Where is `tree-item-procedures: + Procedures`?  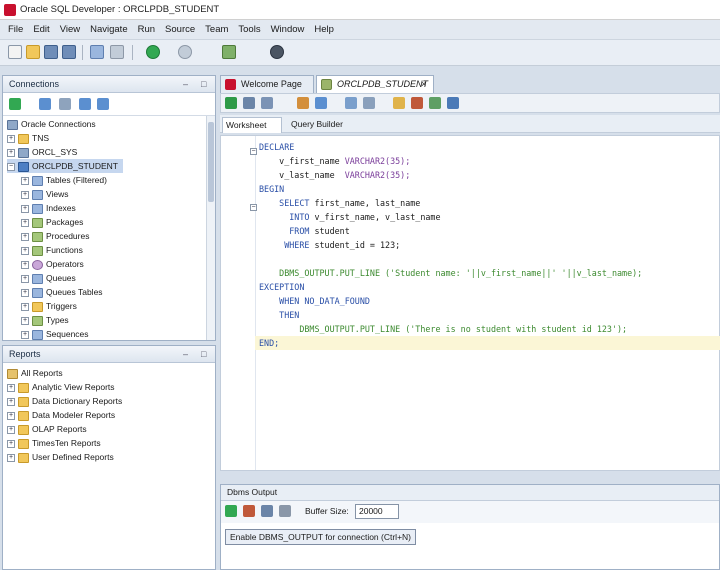 tree-item-procedures: + Procedures is located at coordinates (55, 236).